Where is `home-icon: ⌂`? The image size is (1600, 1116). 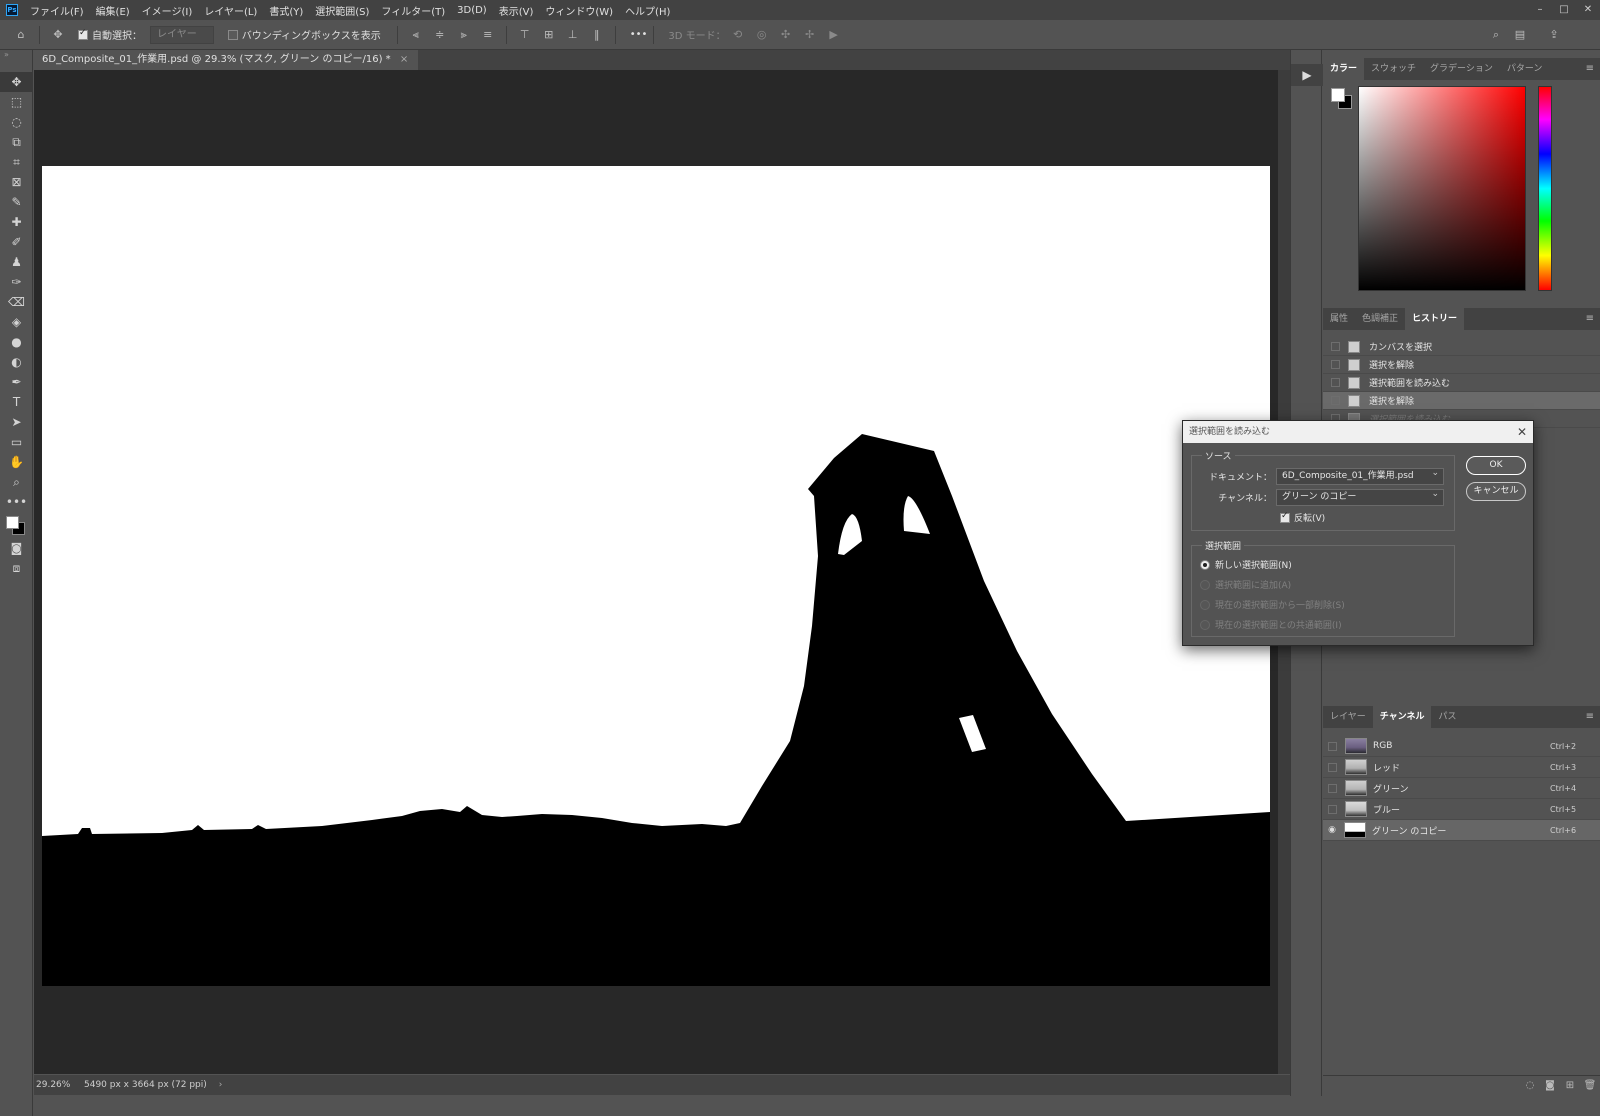 home-icon: ⌂ is located at coordinates (21, 35).